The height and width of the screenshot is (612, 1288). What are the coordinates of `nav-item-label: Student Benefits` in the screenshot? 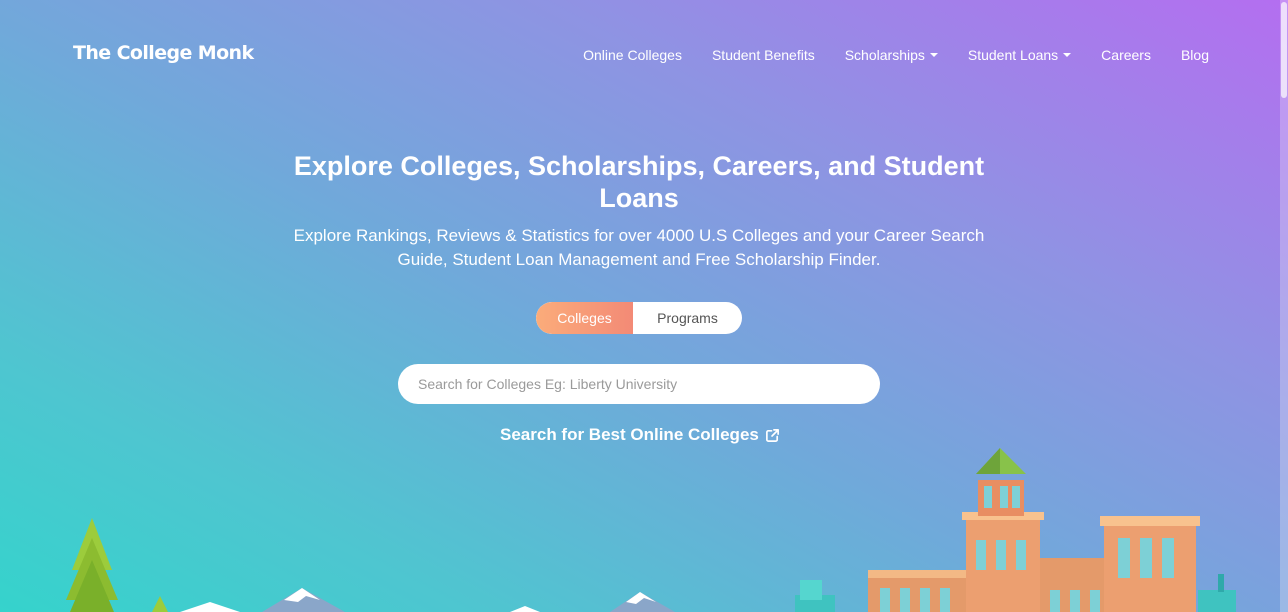 It's located at (763, 55).